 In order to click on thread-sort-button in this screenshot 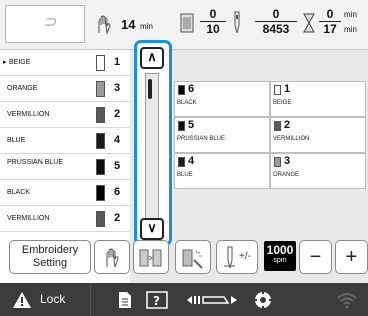, I will do `click(151, 257)`.